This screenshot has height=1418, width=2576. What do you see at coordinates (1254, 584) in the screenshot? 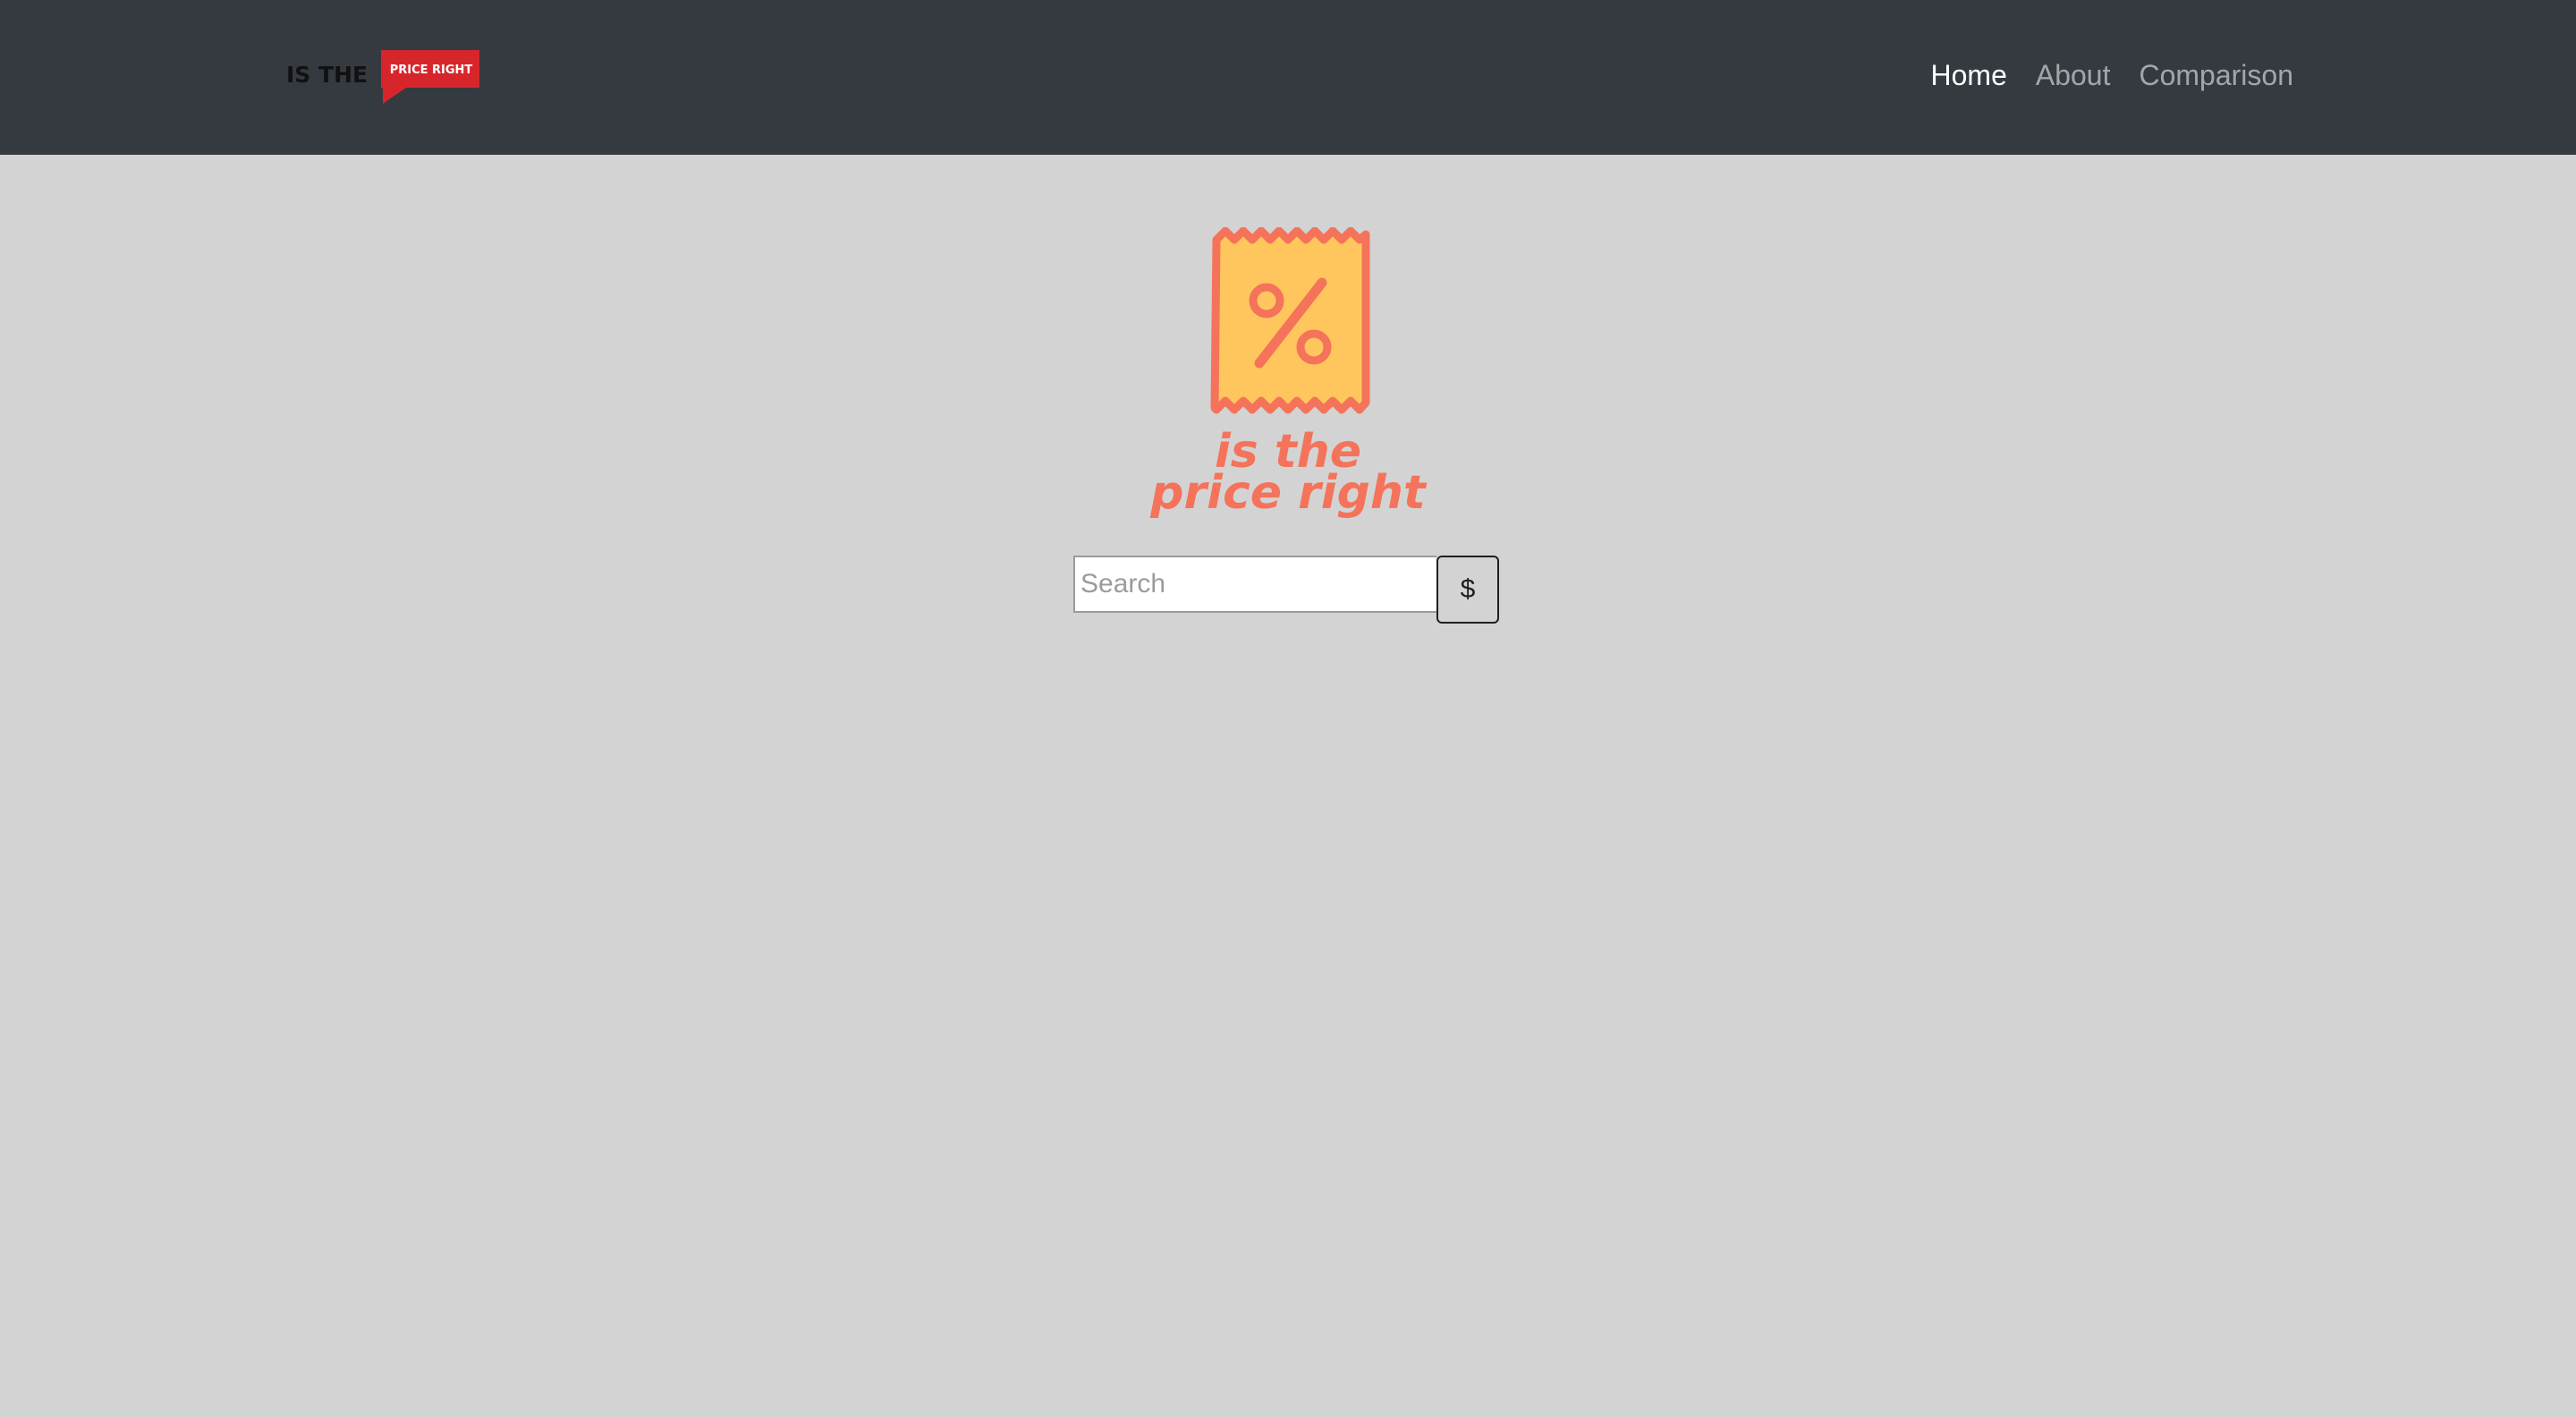
I see `search-input` at bounding box center [1254, 584].